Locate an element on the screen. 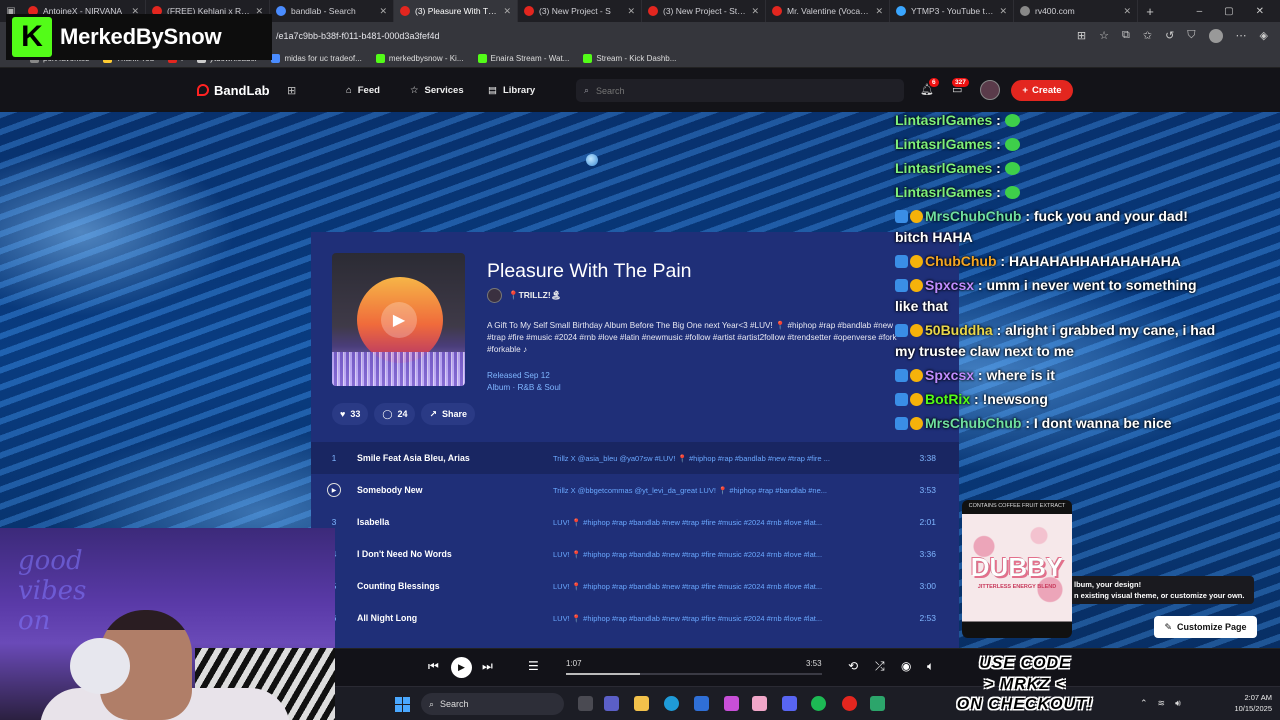 The height and width of the screenshot is (720, 1280). apps-grid-icon: ⊞ is located at coordinates (291, 90).